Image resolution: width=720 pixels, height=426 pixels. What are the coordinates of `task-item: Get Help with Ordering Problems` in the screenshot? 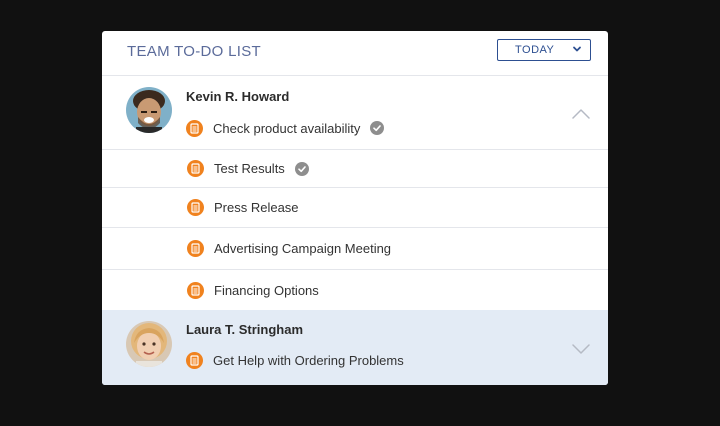 It's located at (295, 360).